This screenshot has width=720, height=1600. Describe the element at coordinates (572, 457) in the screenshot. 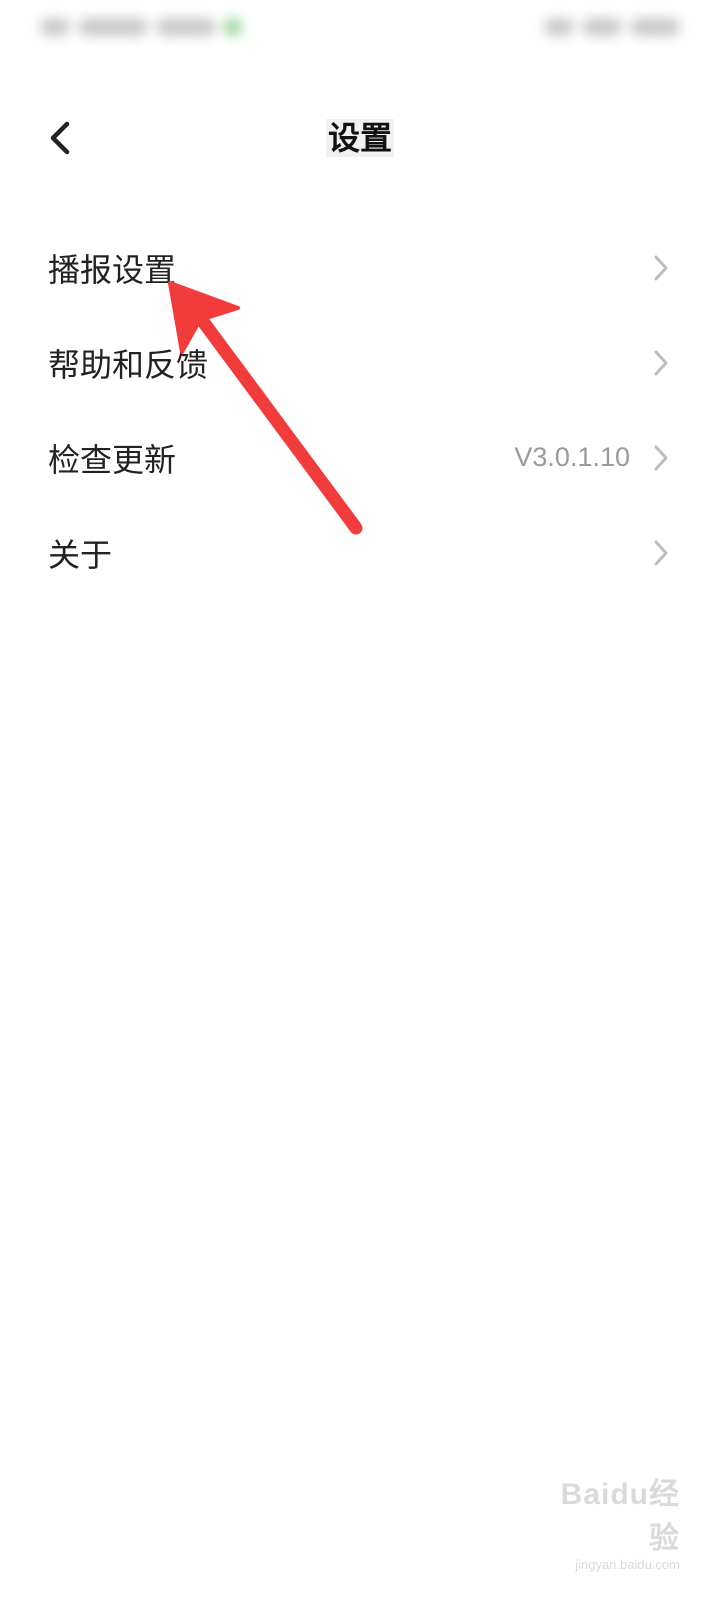

I see `version-value: V3.0.1.10` at that location.